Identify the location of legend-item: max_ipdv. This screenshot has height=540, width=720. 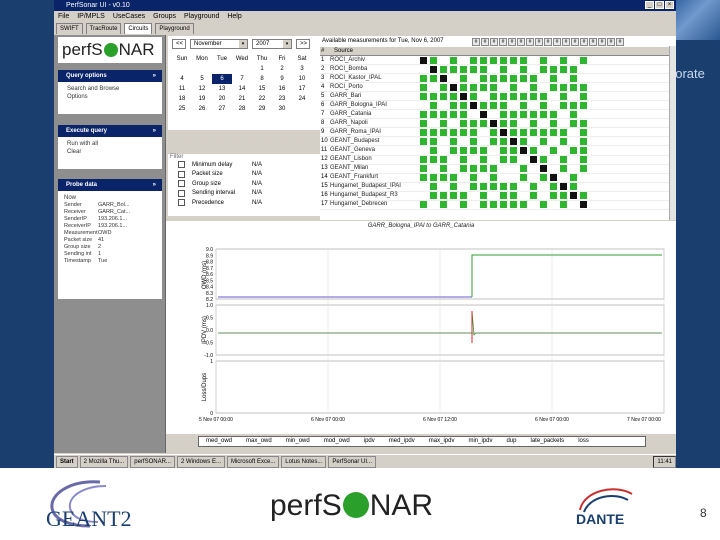
(442, 441).